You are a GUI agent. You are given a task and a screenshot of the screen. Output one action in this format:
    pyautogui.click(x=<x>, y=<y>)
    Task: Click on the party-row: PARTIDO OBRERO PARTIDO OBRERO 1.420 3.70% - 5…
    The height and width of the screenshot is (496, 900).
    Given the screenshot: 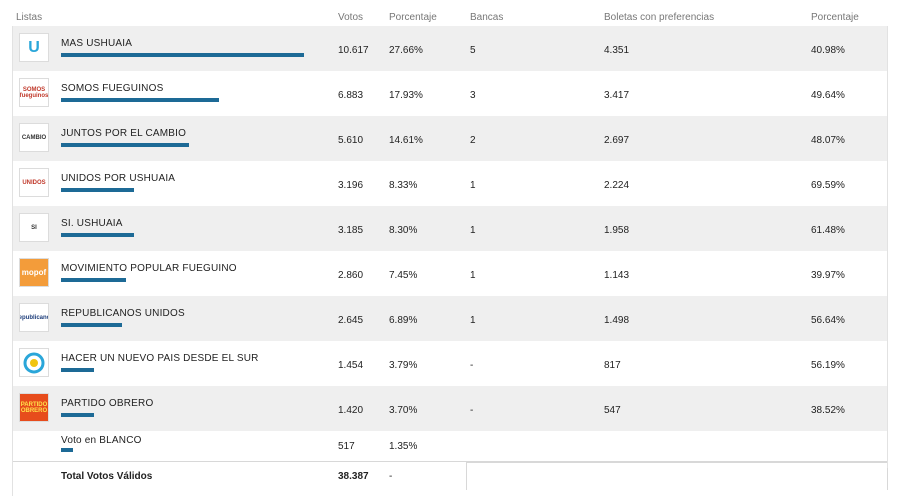 What is the action you would take?
    pyautogui.click(x=450, y=408)
    